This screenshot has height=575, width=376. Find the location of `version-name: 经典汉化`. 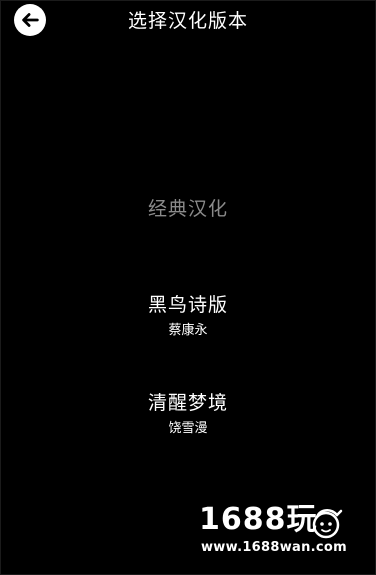

version-name: 经典汉化 is located at coordinates (187, 209).